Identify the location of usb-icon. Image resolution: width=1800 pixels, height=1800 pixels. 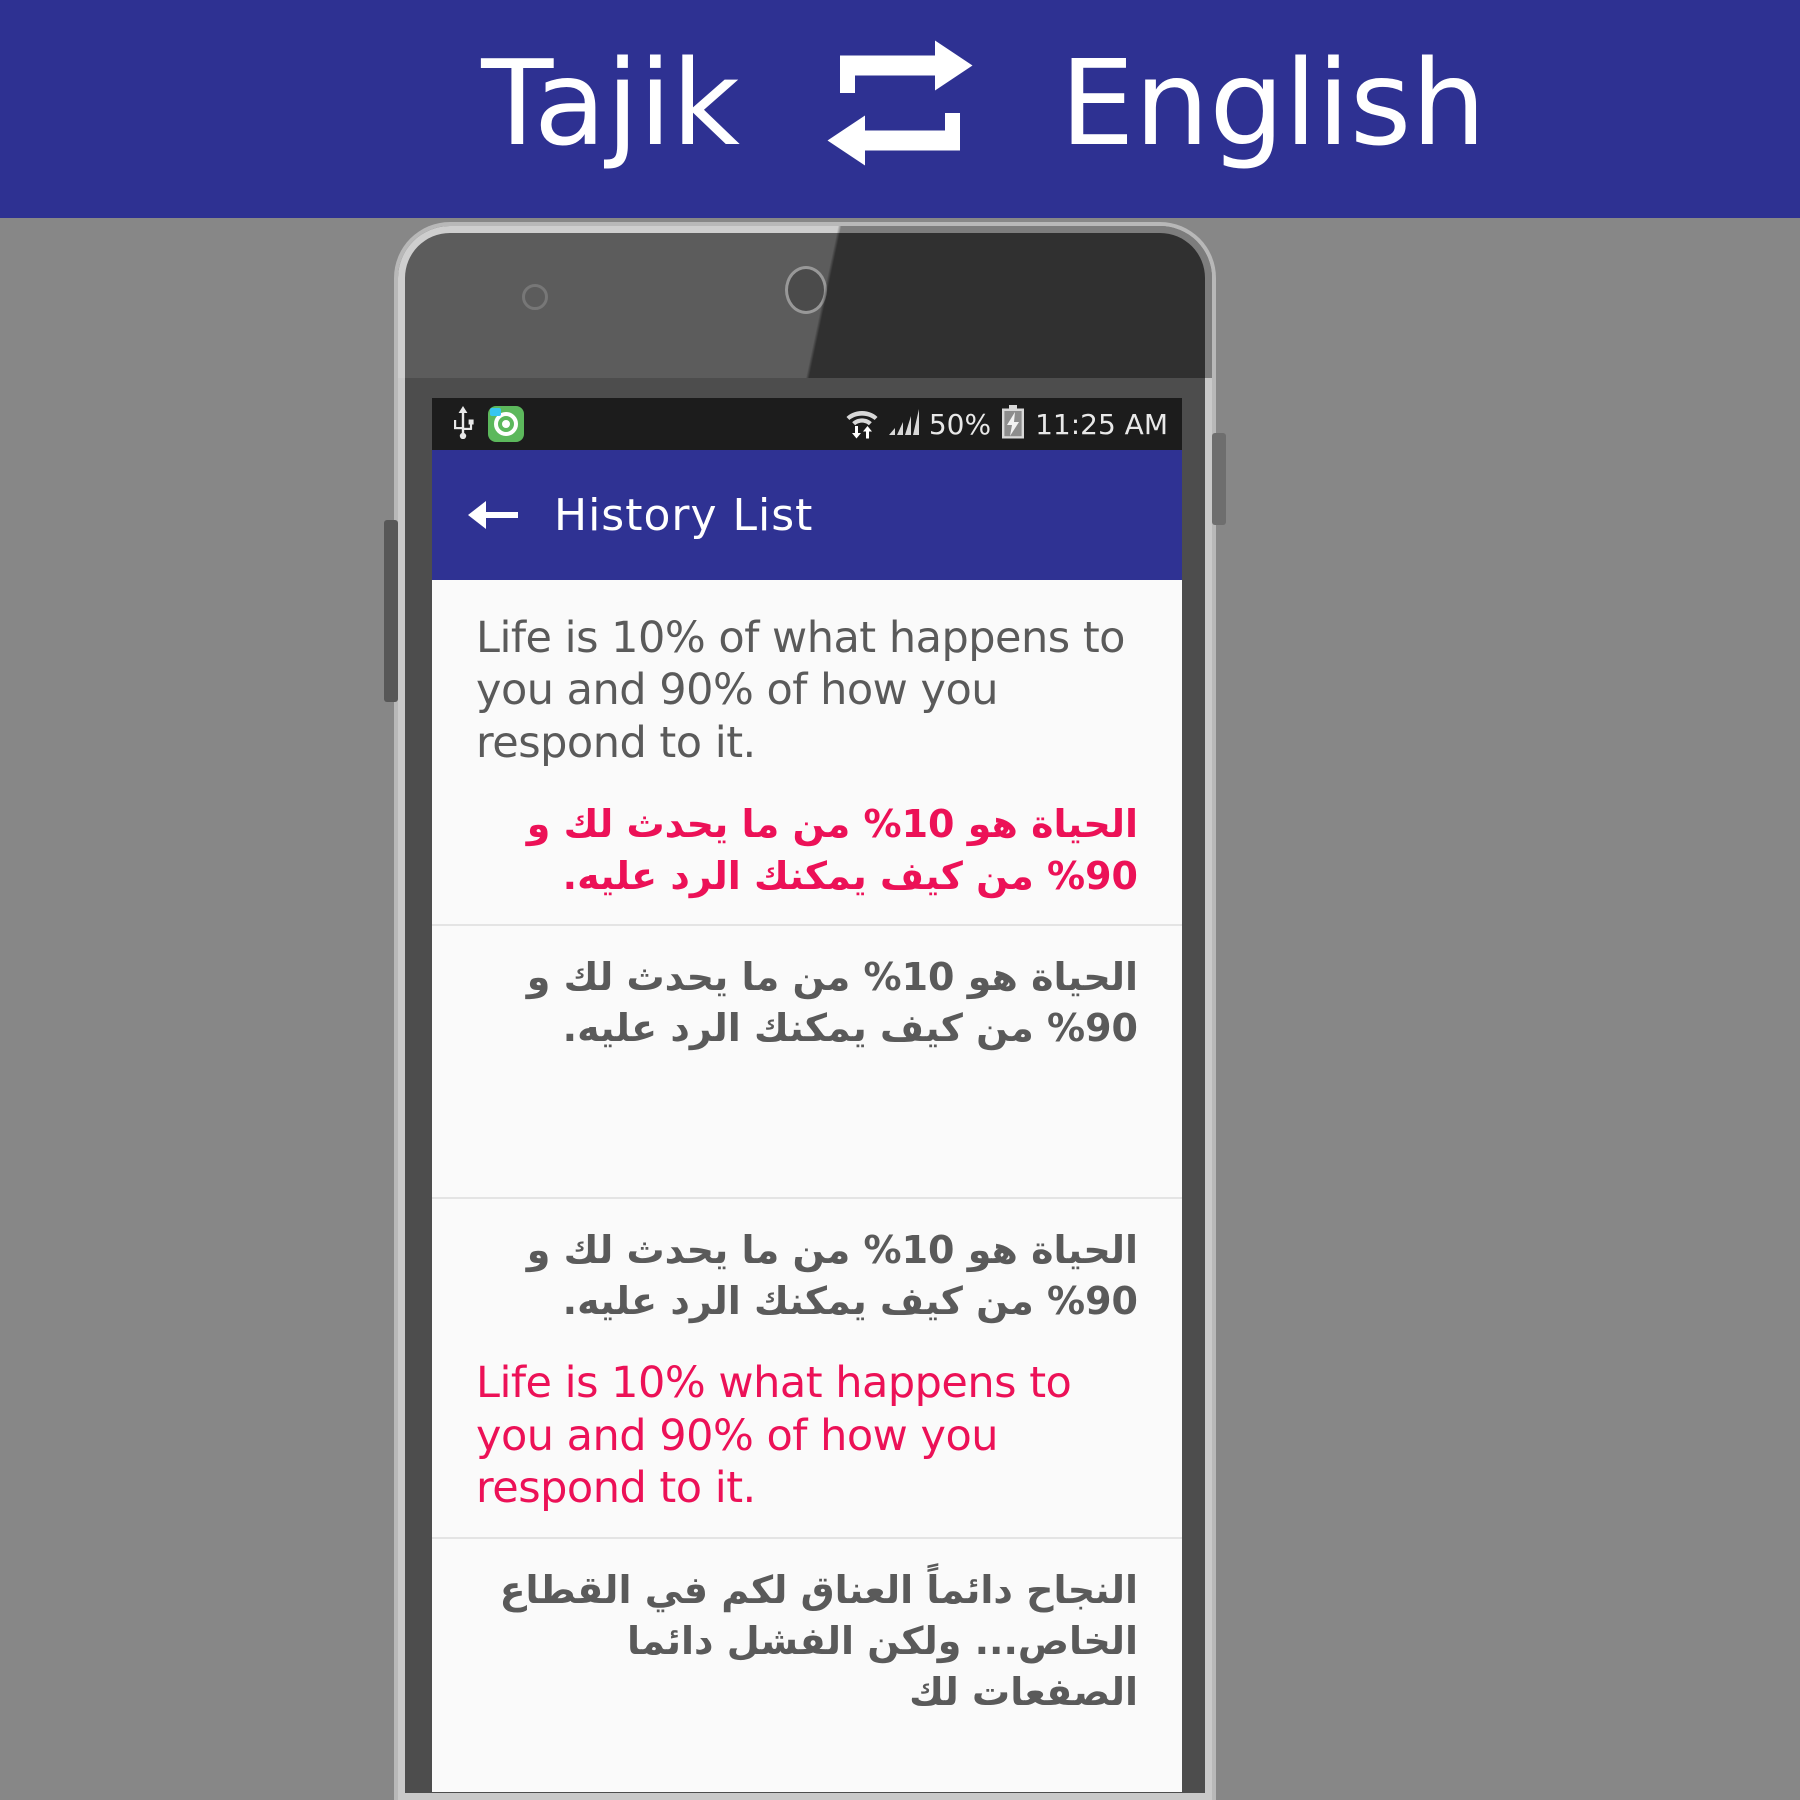
(463, 424).